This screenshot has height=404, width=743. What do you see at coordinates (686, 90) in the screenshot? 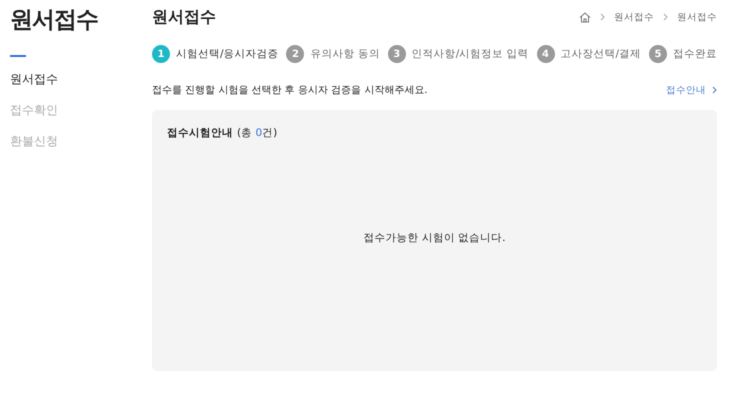
I see `guide-link: 접수안내` at bounding box center [686, 90].